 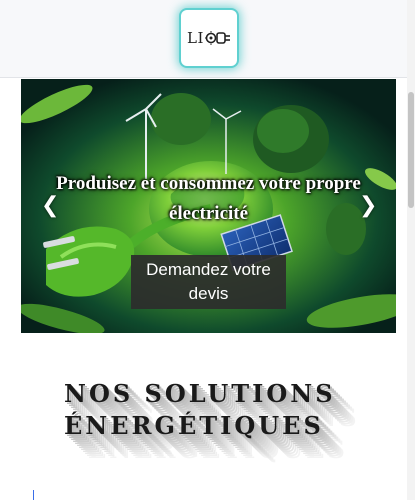 What do you see at coordinates (200, 393) in the screenshot?
I see `section-title-line1: NOS SOLUTIONS` at bounding box center [200, 393].